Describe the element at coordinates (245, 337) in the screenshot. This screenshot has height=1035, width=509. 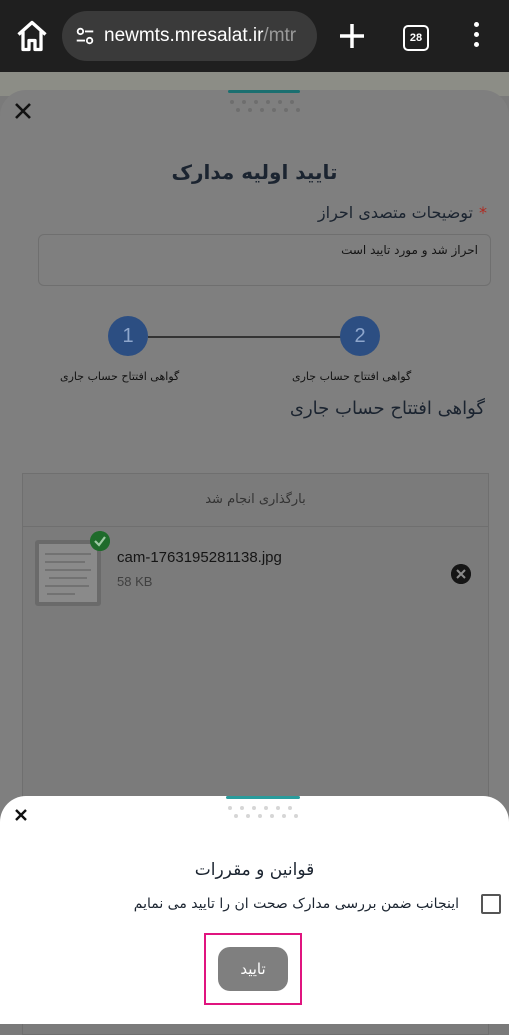
I see `stepper-connector` at that location.